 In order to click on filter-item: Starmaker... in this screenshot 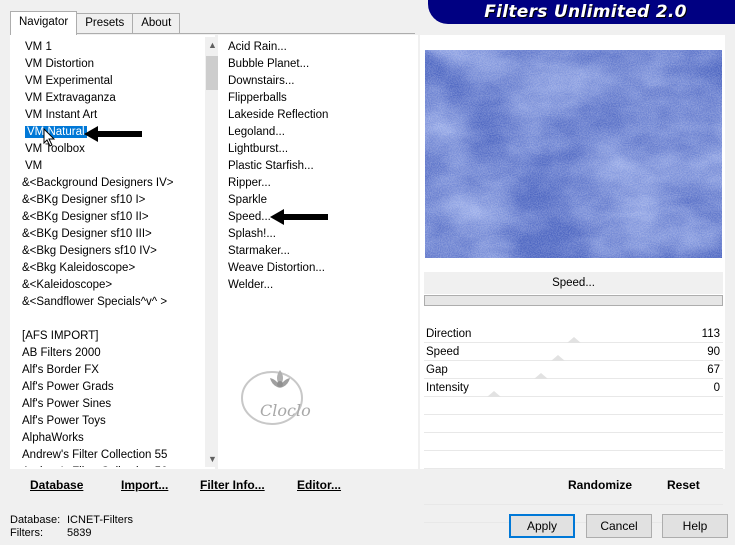, I will do `click(278, 251)`.